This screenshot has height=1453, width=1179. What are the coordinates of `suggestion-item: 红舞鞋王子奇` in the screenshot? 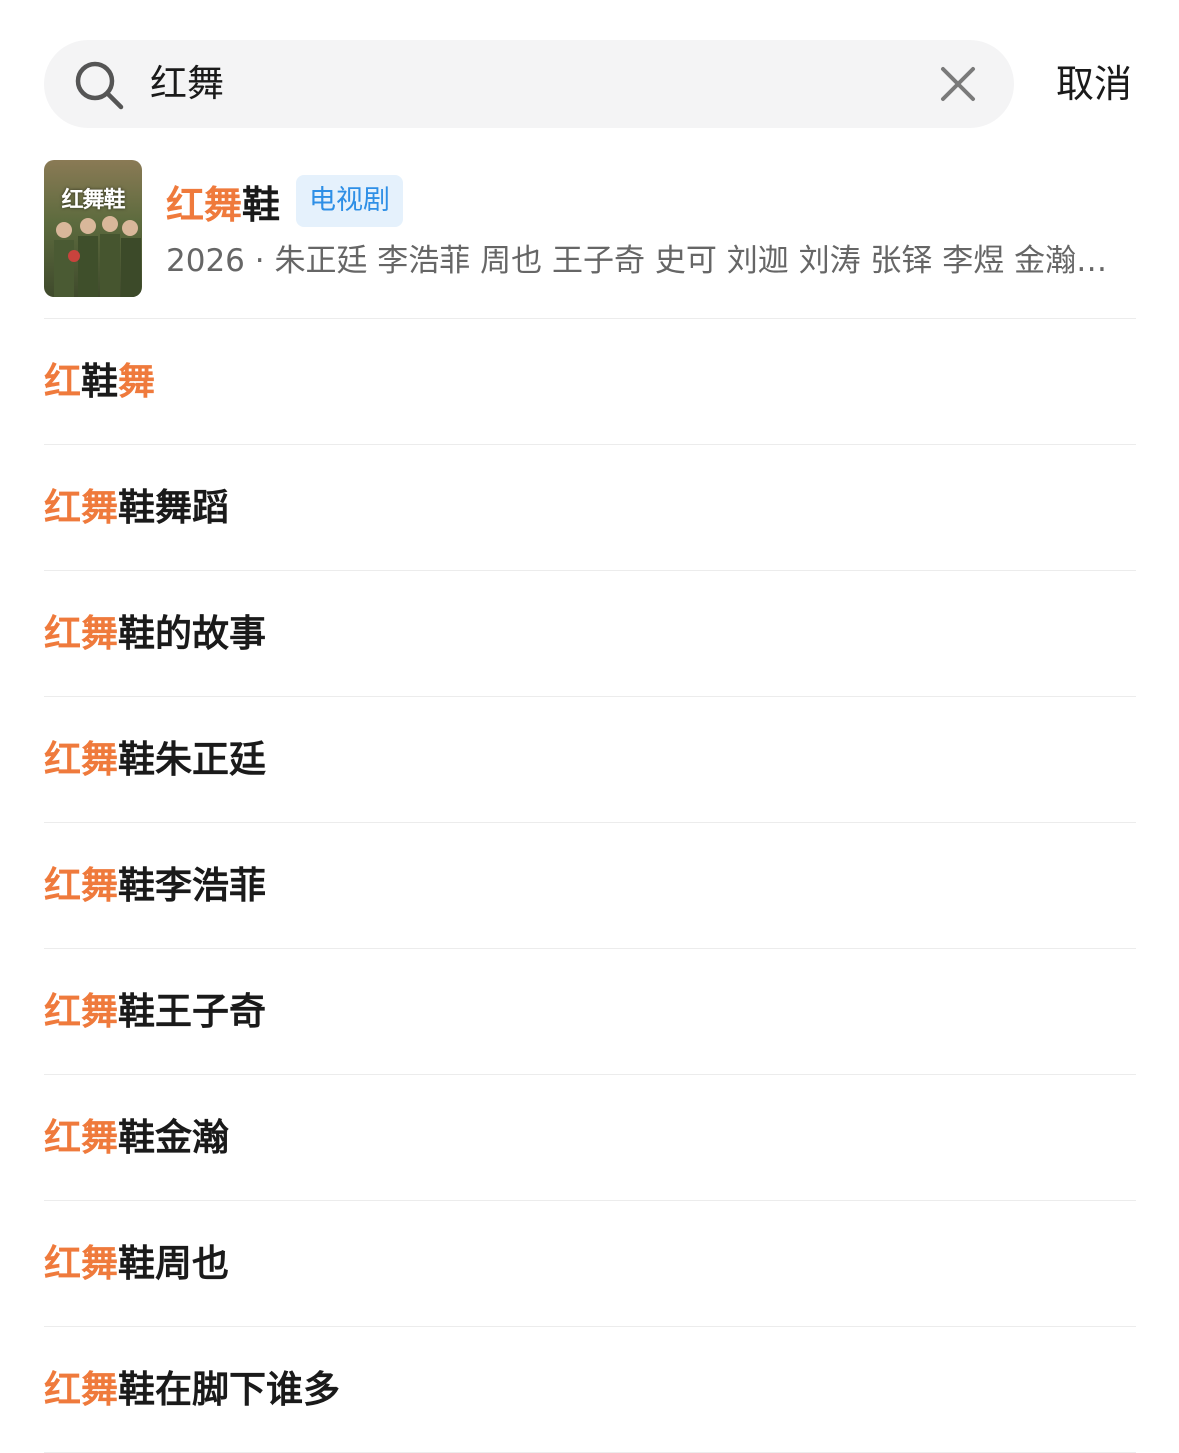 It's located at (590, 1012).